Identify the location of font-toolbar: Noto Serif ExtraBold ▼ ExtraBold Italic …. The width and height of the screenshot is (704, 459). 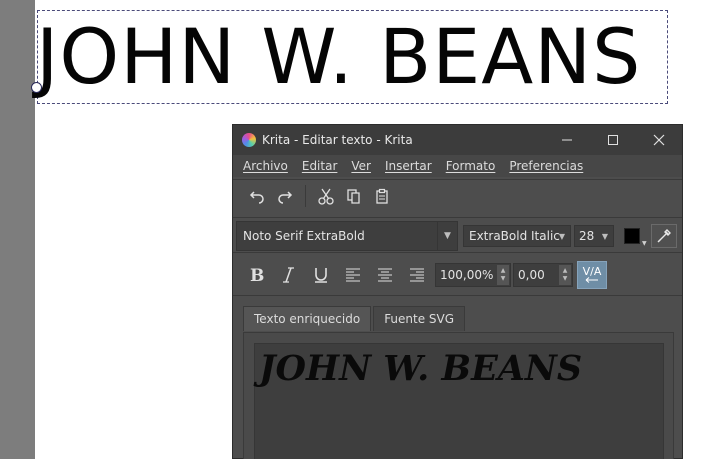
(457, 235).